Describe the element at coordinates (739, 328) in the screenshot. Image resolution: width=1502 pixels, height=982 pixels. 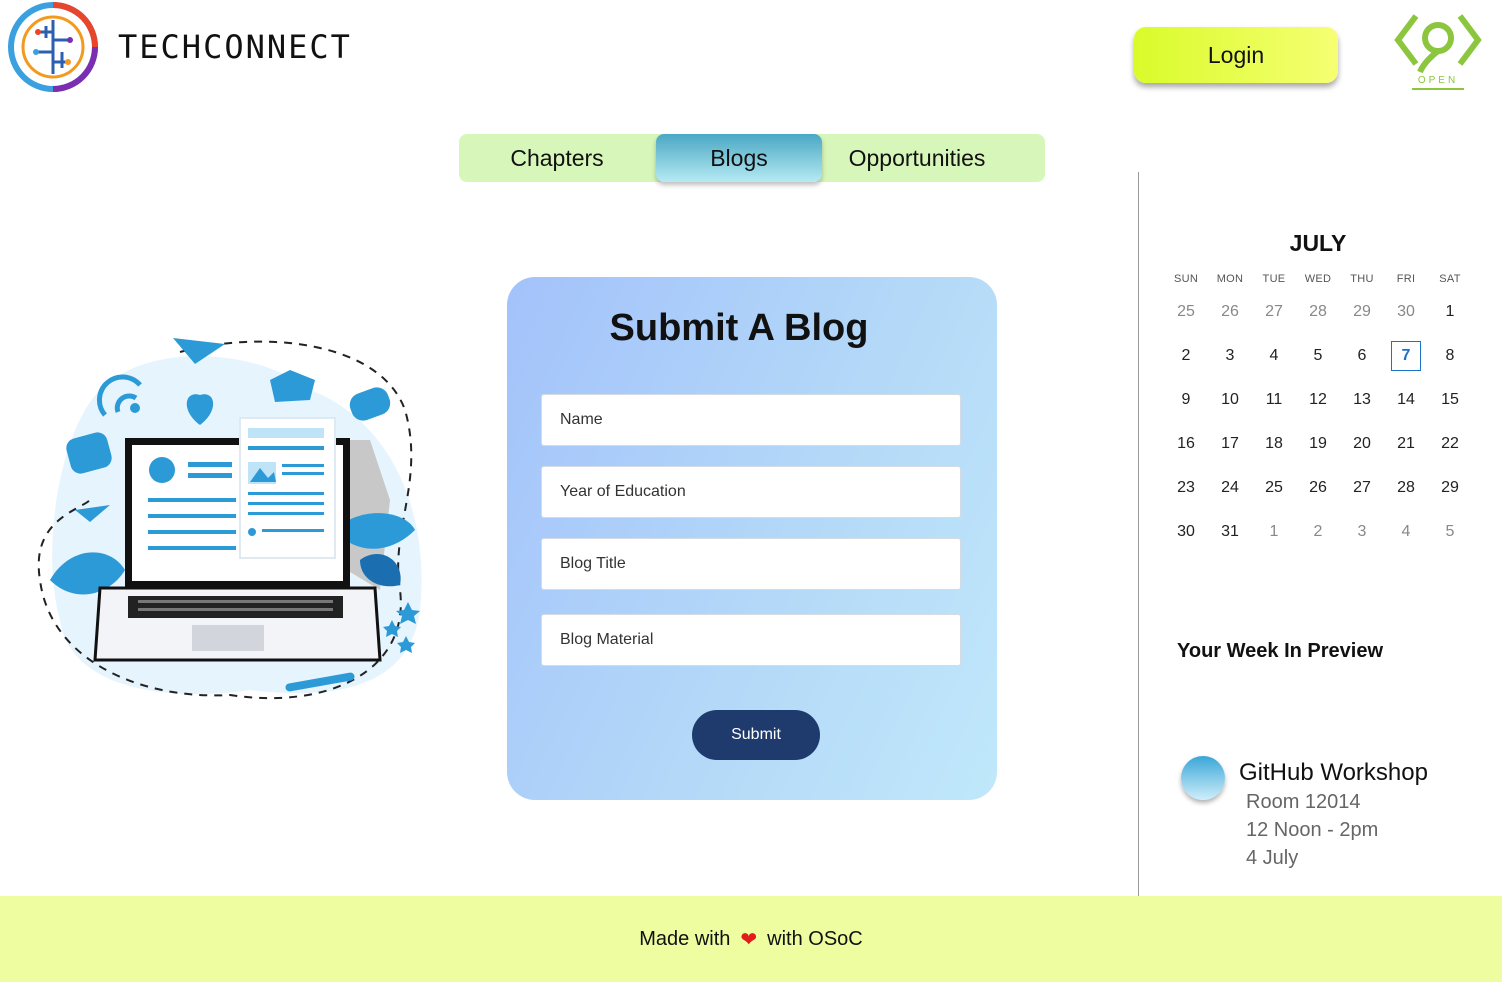
I see `form-title: Submit A Blog` at that location.